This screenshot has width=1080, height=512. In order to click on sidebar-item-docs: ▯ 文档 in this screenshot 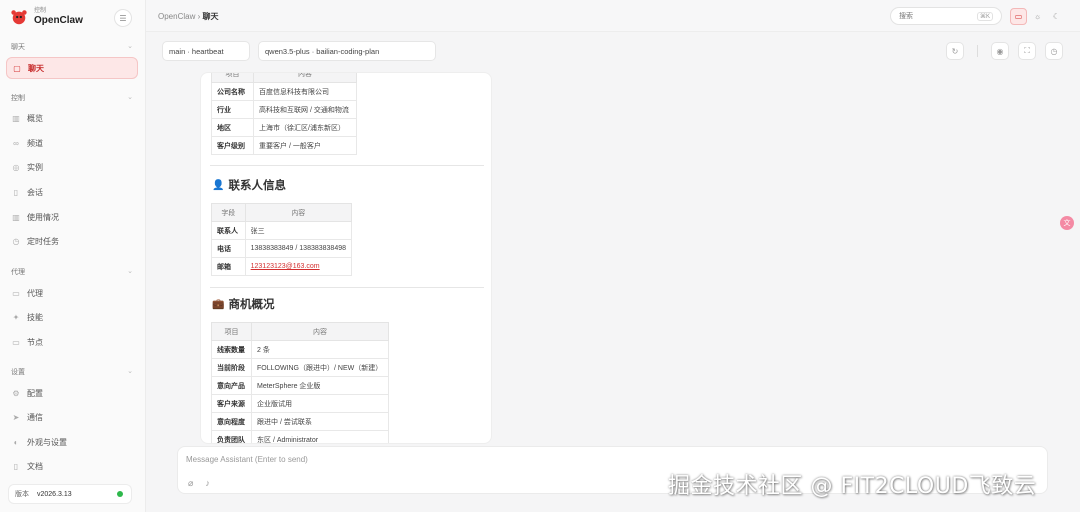, I will do `click(72, 466)`.